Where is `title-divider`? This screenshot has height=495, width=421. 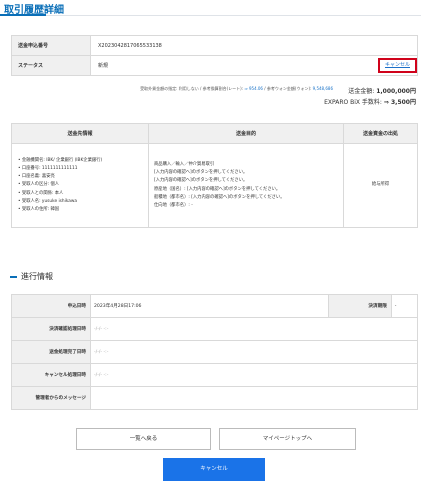 title-divider is located at coordinates (210, 15).